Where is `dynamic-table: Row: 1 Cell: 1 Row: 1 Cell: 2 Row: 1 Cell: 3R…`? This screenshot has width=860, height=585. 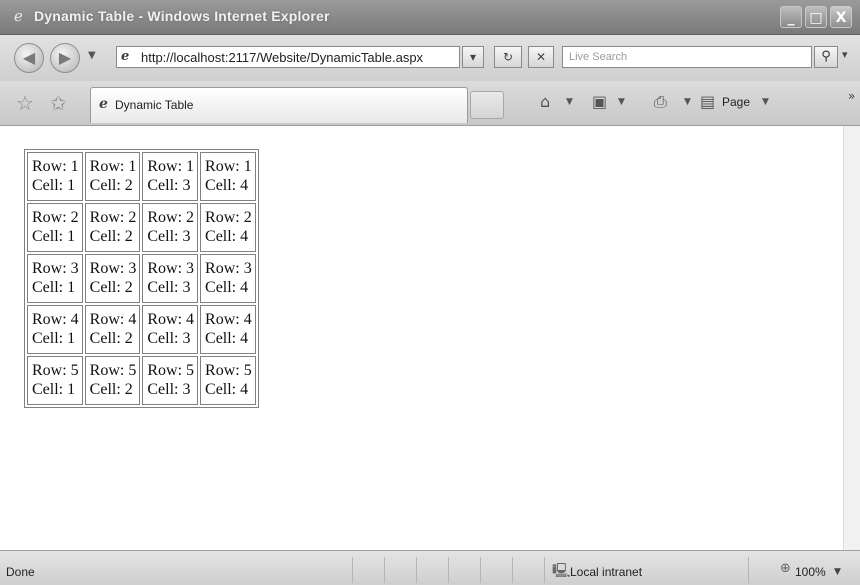
dynamic-table: Row: 1 Cell: 1 Row: 1 Cell: 2 Row: 1 Cell: 3R… is located at coordinates (141, 278).